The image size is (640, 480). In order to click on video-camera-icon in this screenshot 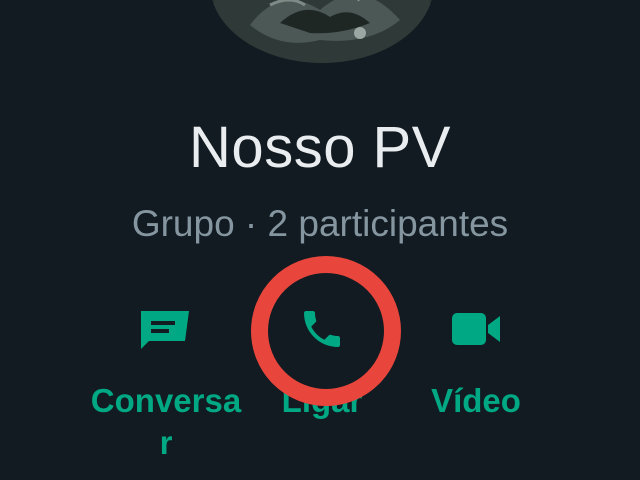, I will do `click(476, 329)`.